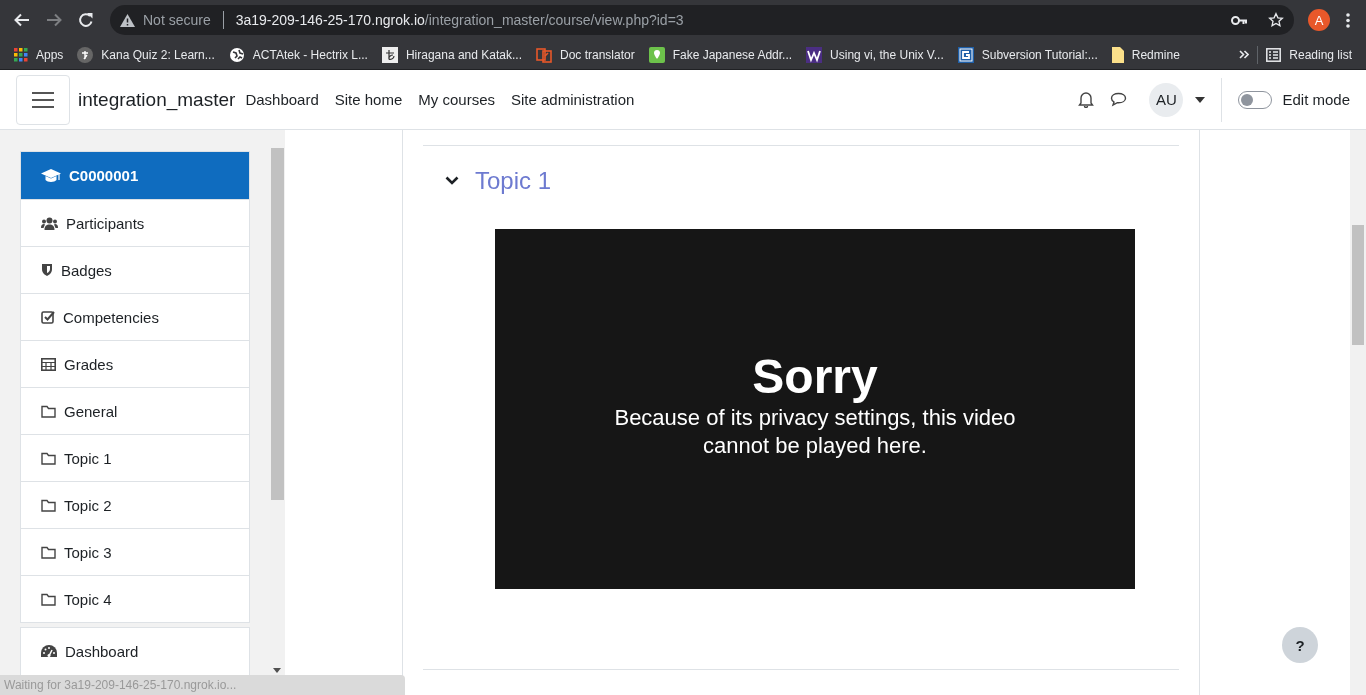 This screenshot has width=1366, height=695. I want to click on chevron-icon, so click(452, 180).